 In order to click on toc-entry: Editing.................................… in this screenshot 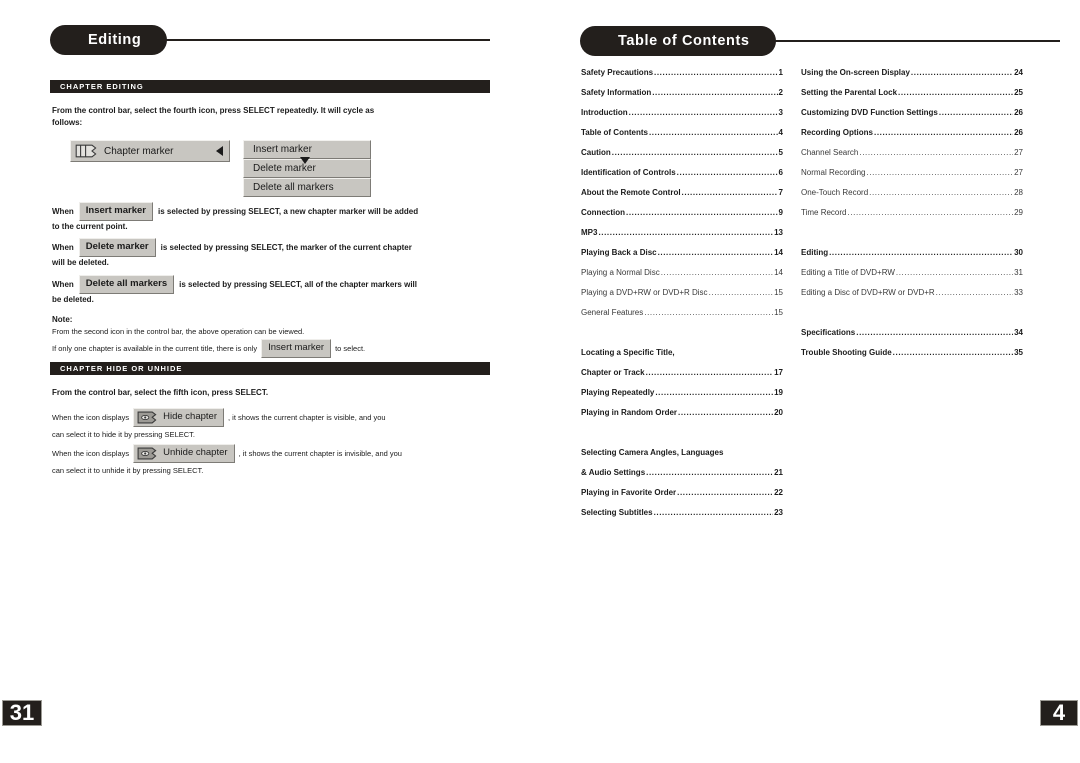, I will do `click(912, 258)`.